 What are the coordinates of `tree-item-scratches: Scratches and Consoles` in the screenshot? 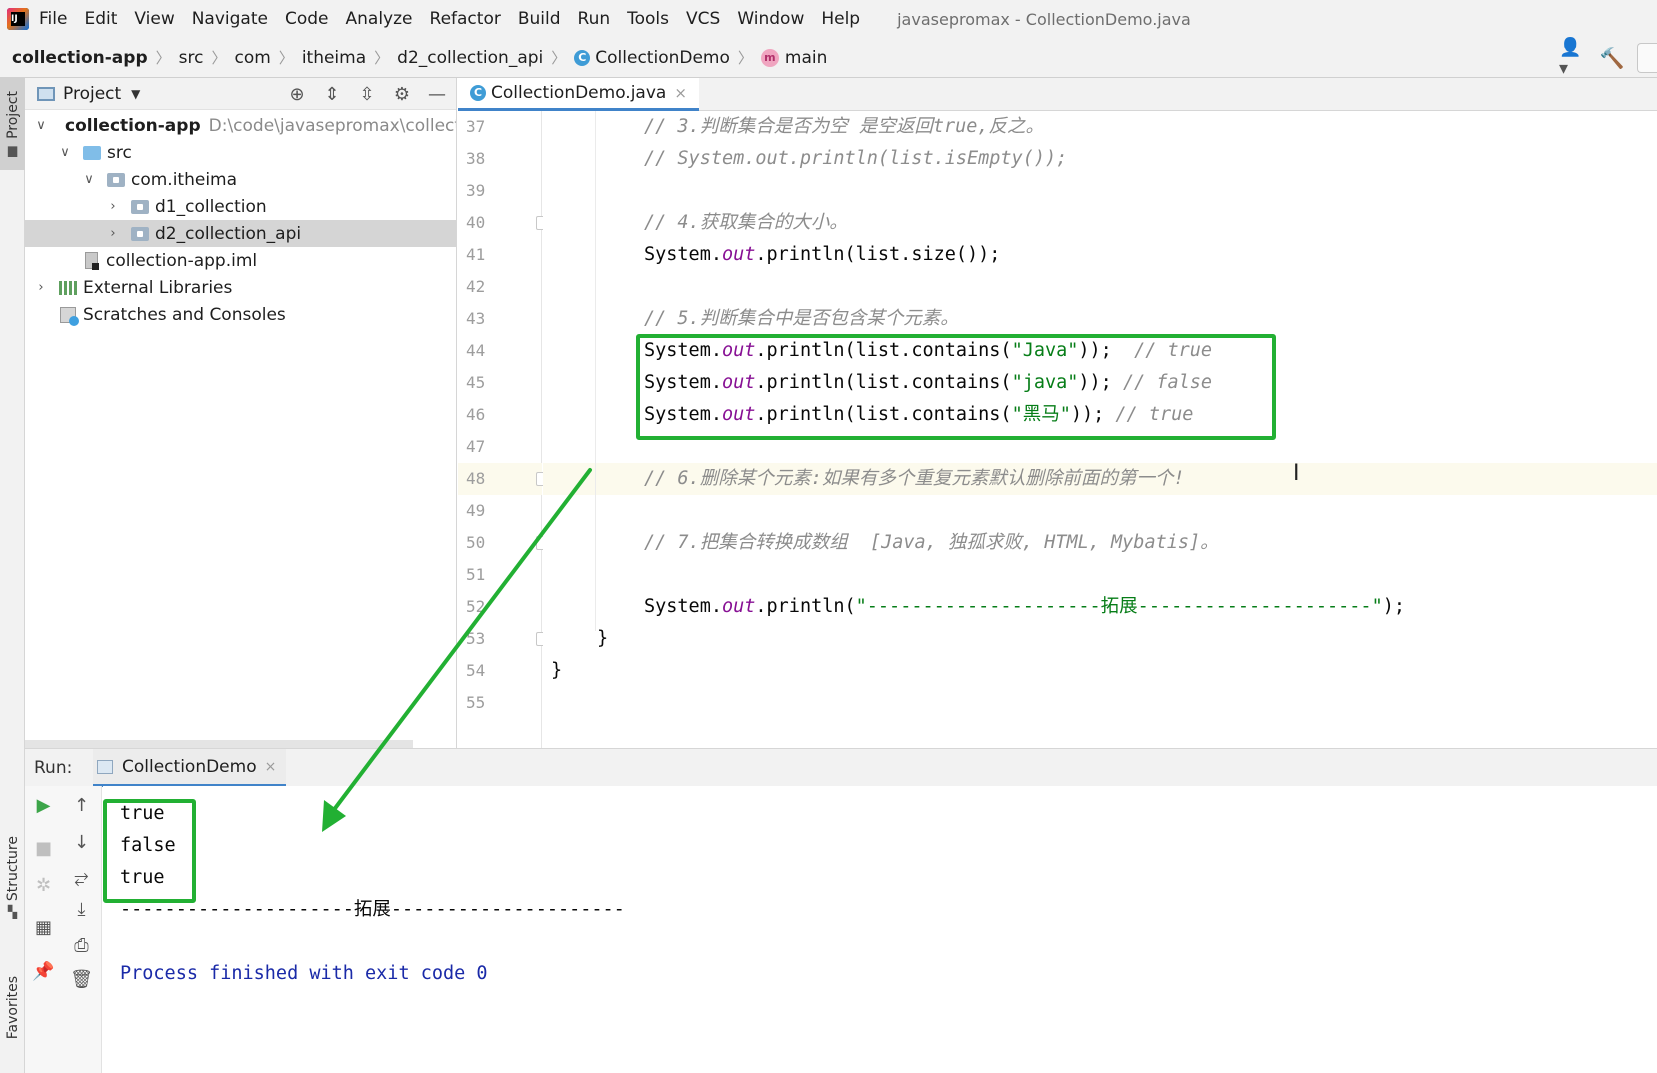 It's located at (240, 314).